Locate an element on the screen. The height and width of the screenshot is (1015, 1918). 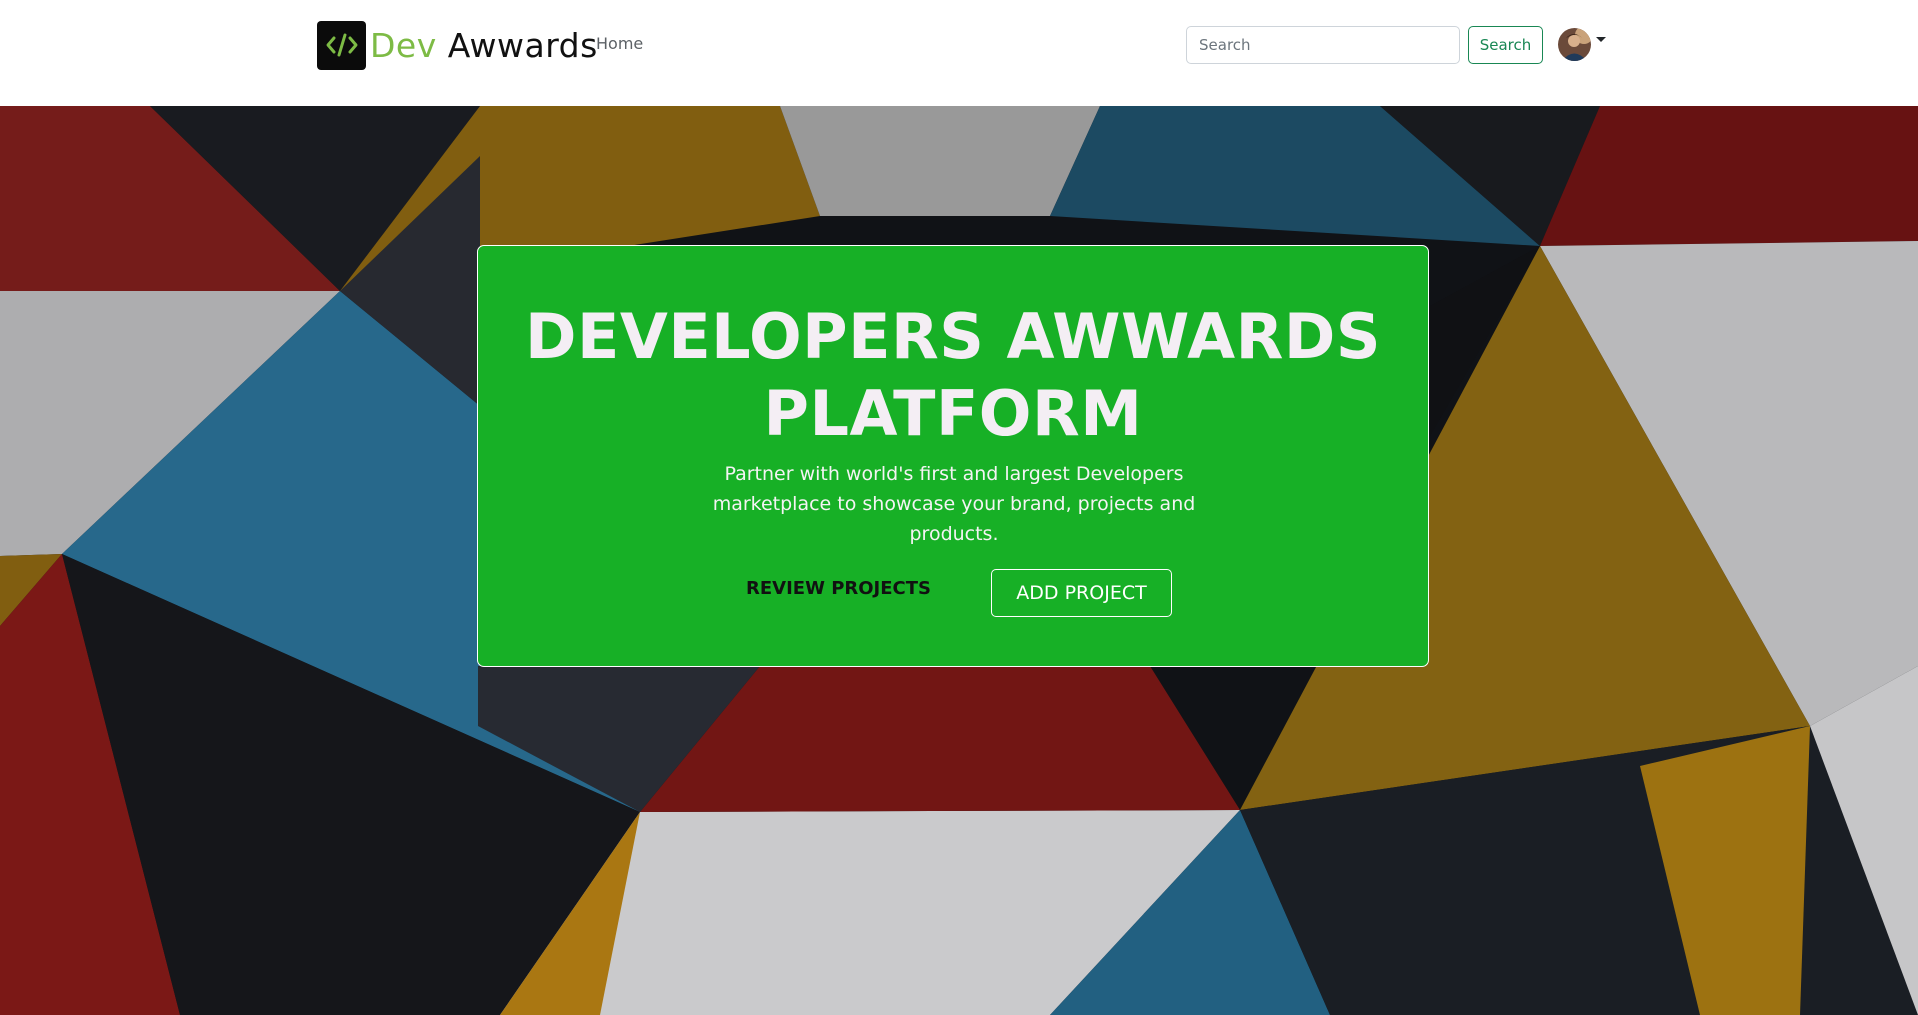
top-navbar: Dev Awwards Home Search is located at coordinates (959, 53).